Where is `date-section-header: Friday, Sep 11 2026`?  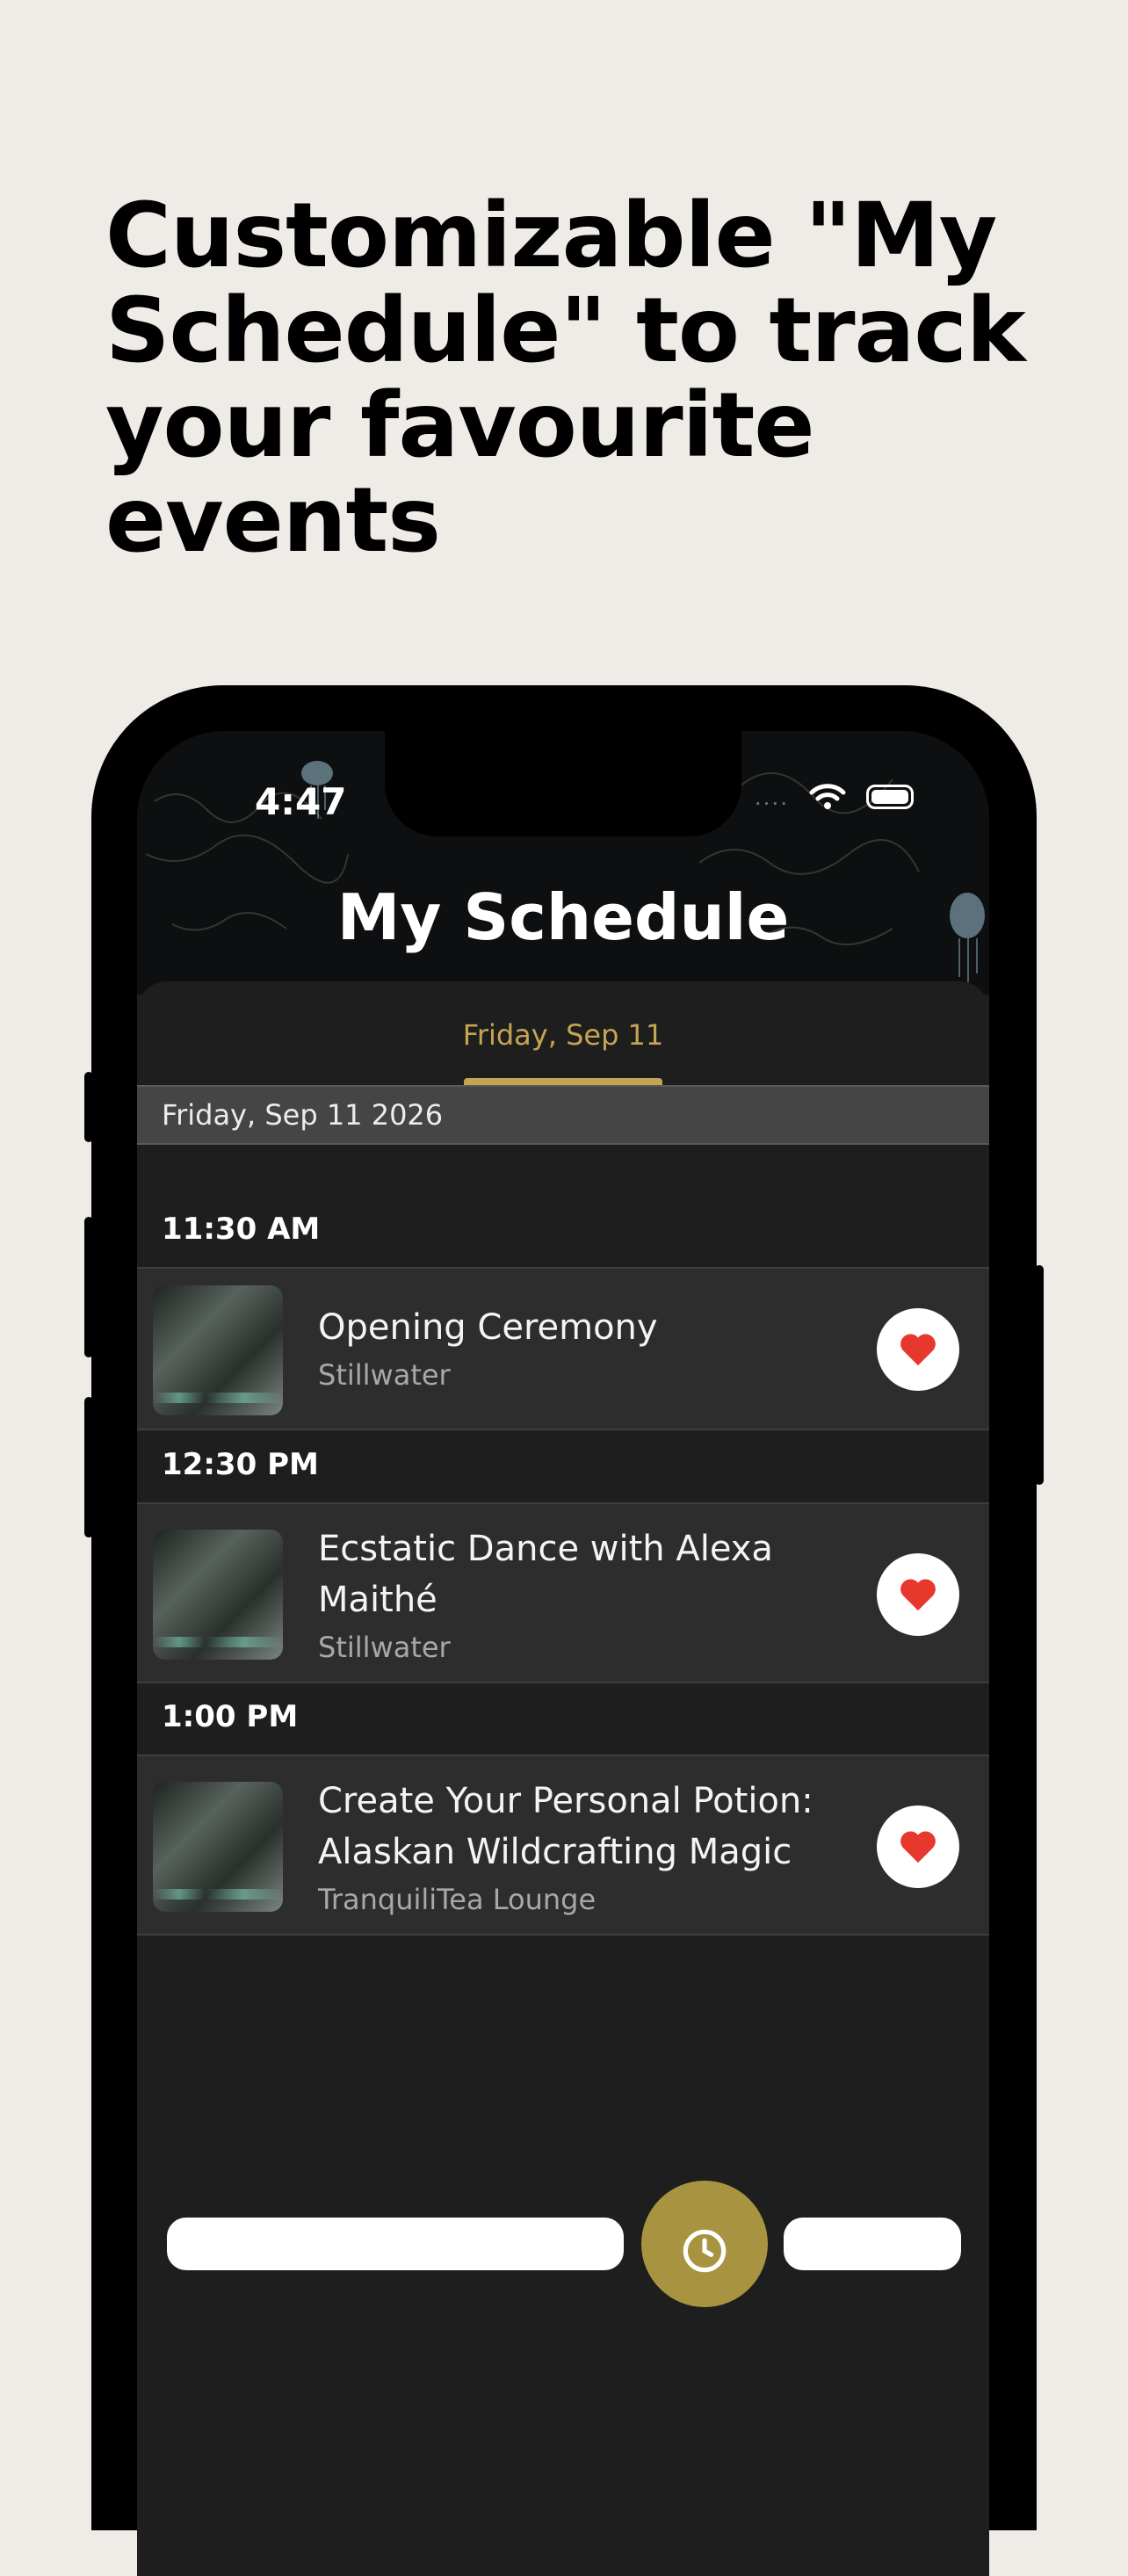
date-section-header: Friday, Sep 11 2026 is located at coordinates (563, 1115).